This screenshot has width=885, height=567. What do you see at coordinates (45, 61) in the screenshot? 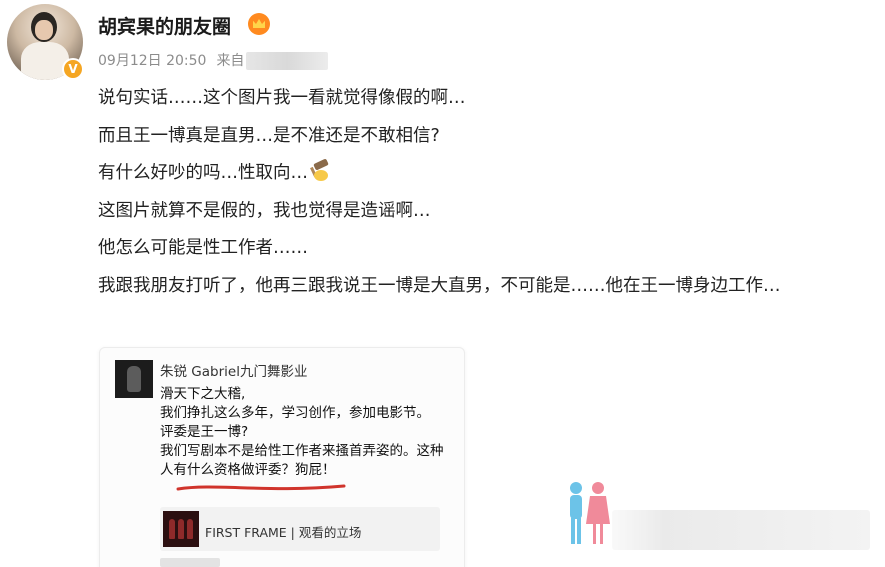
I see `avatar-body` at bounding box center [45, 61].